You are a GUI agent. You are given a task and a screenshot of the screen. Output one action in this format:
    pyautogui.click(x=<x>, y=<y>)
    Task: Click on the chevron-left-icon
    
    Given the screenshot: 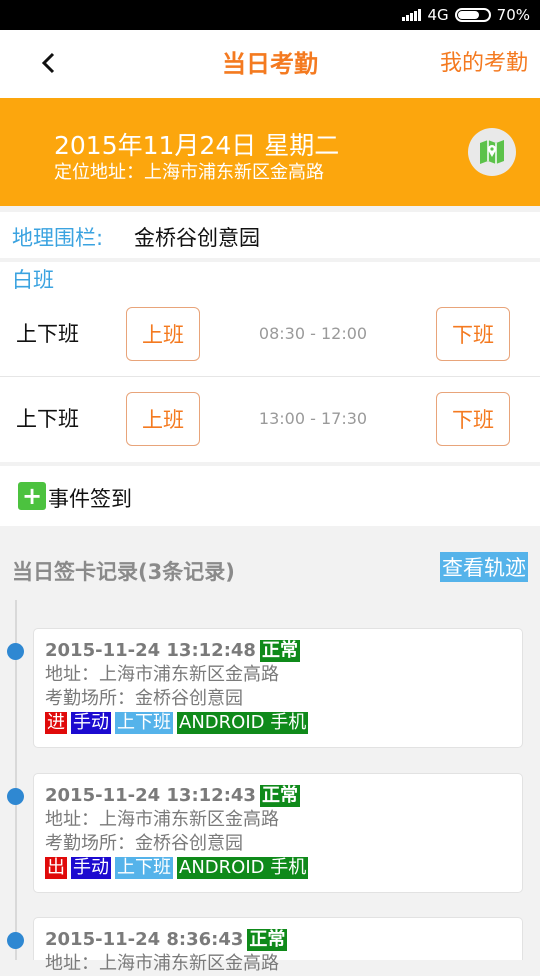 What is the action you would take?
    pyautogui.click(x=48, y=63)
    